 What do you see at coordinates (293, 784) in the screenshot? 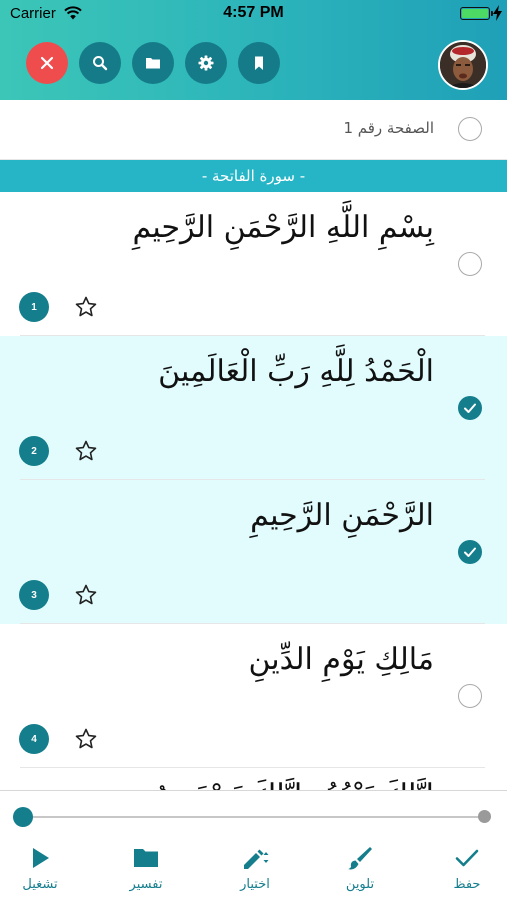
I see `verse-text: إِيَّاكَ نَعْبُدُ وَإِيَّاكَ نَسْتَعِينُ` at bounding box center [293, 784].